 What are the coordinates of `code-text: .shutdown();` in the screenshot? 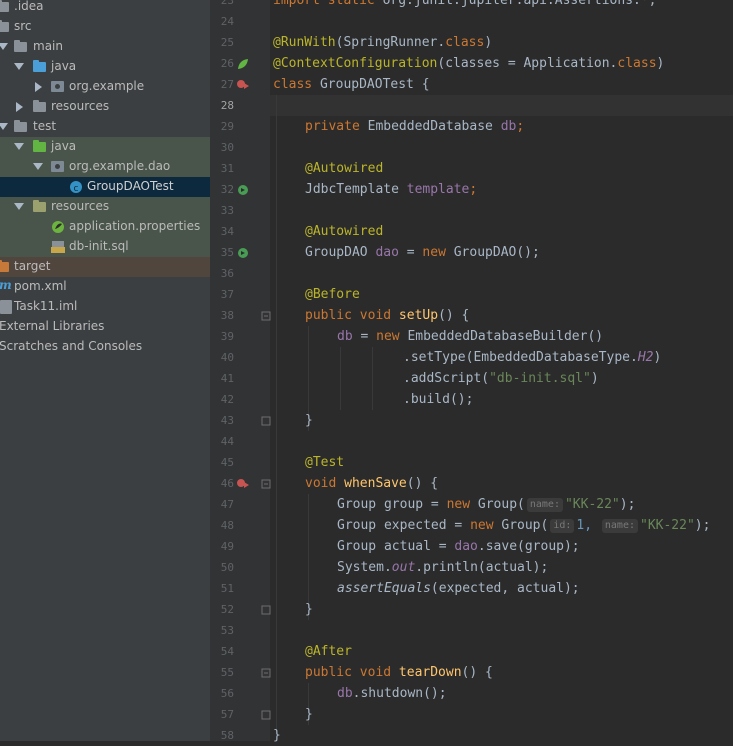 It's located at (399, 693).